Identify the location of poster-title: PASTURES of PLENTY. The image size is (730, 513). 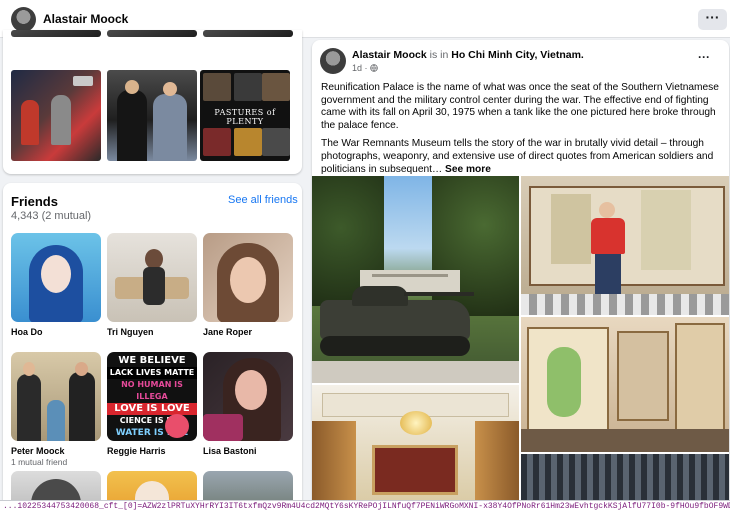
(245, 117).